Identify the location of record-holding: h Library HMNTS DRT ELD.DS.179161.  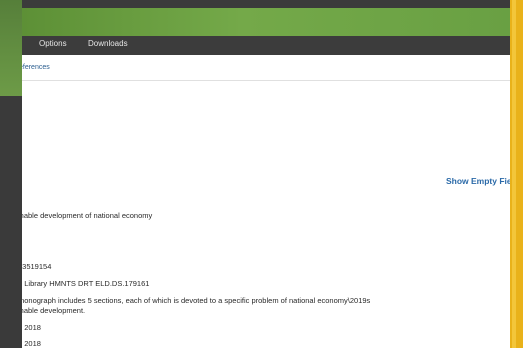
(86, 283).